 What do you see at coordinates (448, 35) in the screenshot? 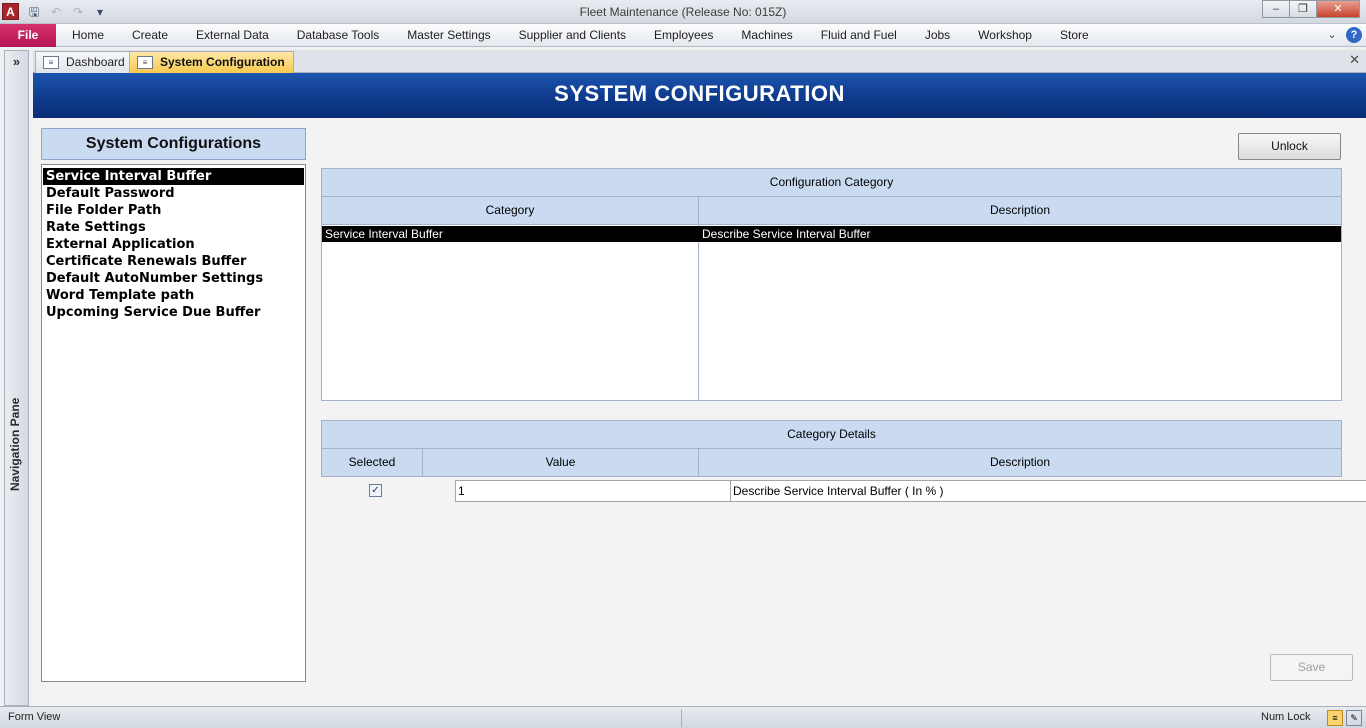
I see `ribbon-tab-master-settings: Master Settings` at bounding box center [448, 35].